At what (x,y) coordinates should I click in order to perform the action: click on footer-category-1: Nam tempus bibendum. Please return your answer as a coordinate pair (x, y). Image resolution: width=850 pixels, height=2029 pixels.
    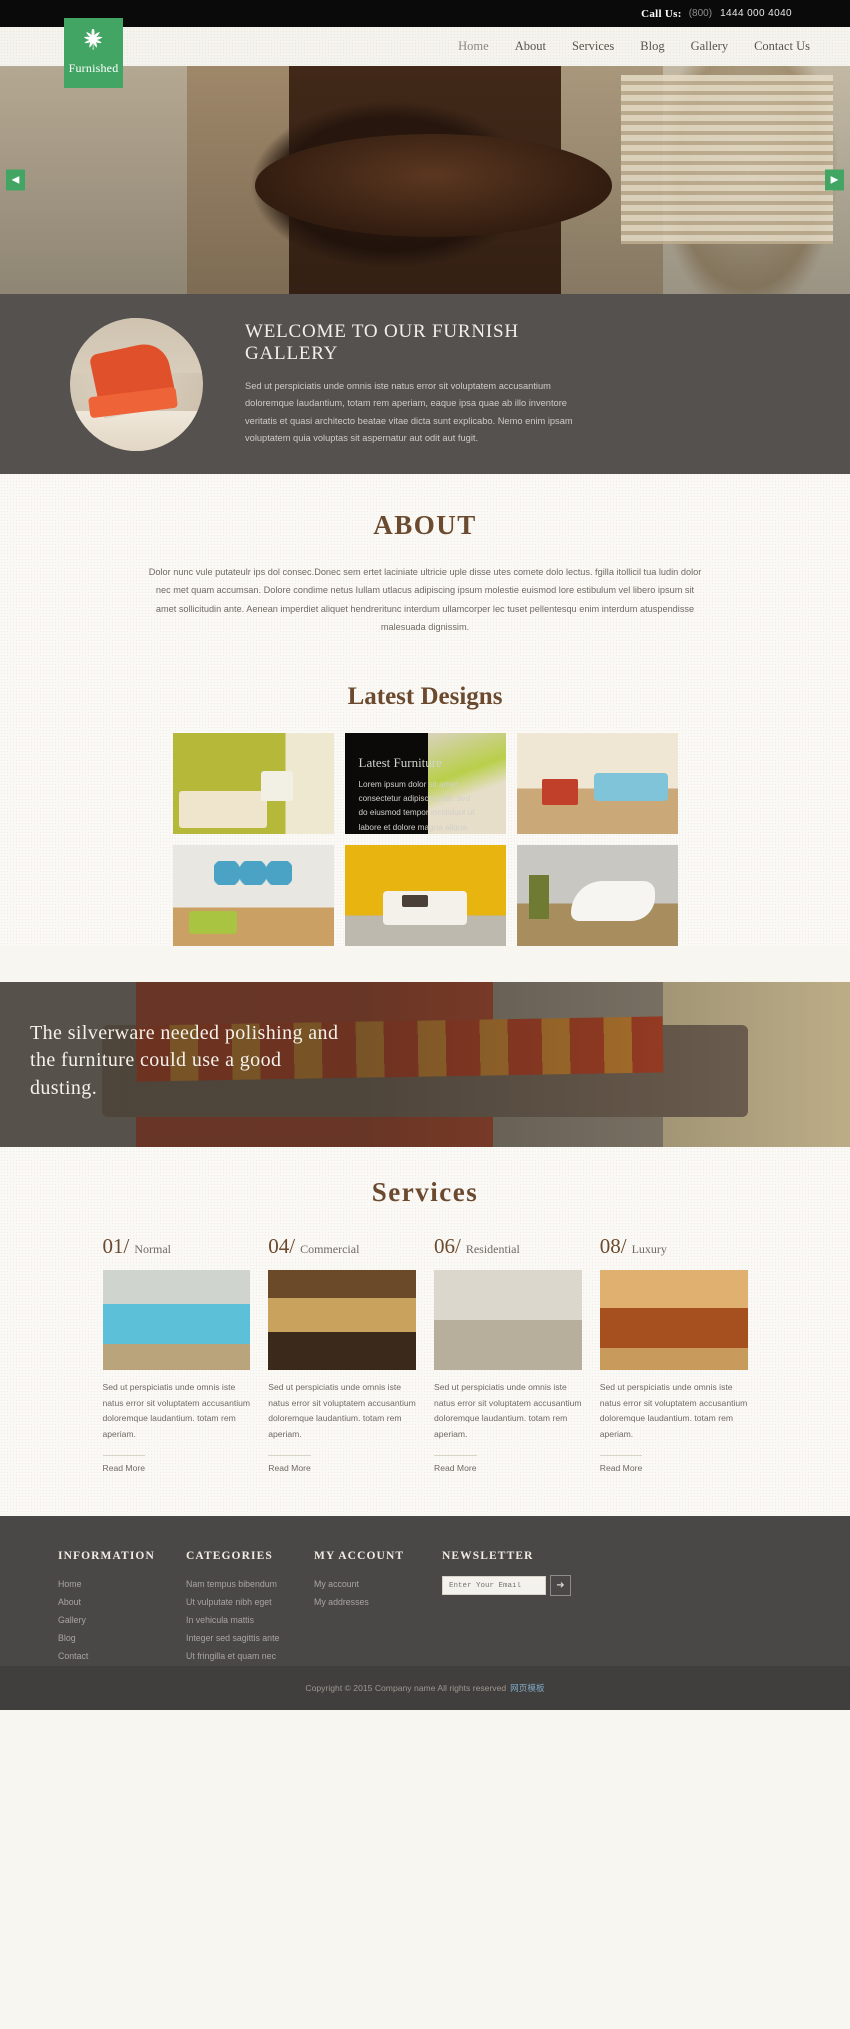
    Looking at the image, I should click on (250, 1584).